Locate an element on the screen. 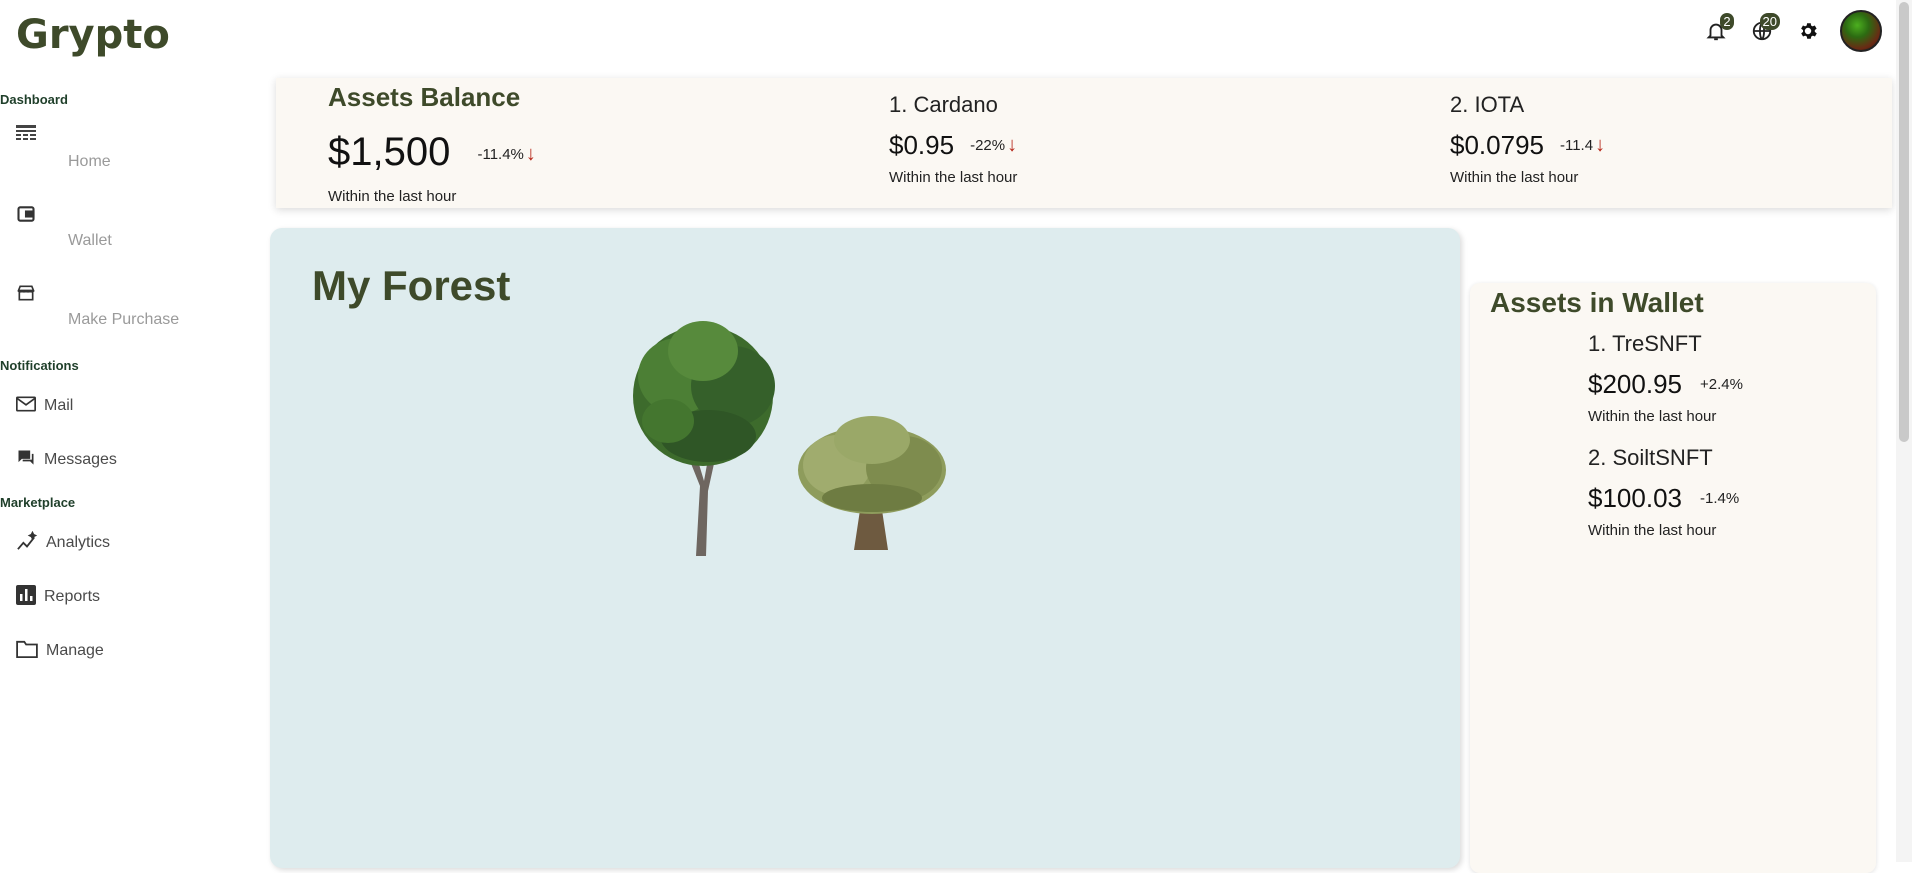 The height and width of the screenshot is (873, 1912). asset-change: +2.4% is located at coordinates (1721, 384).